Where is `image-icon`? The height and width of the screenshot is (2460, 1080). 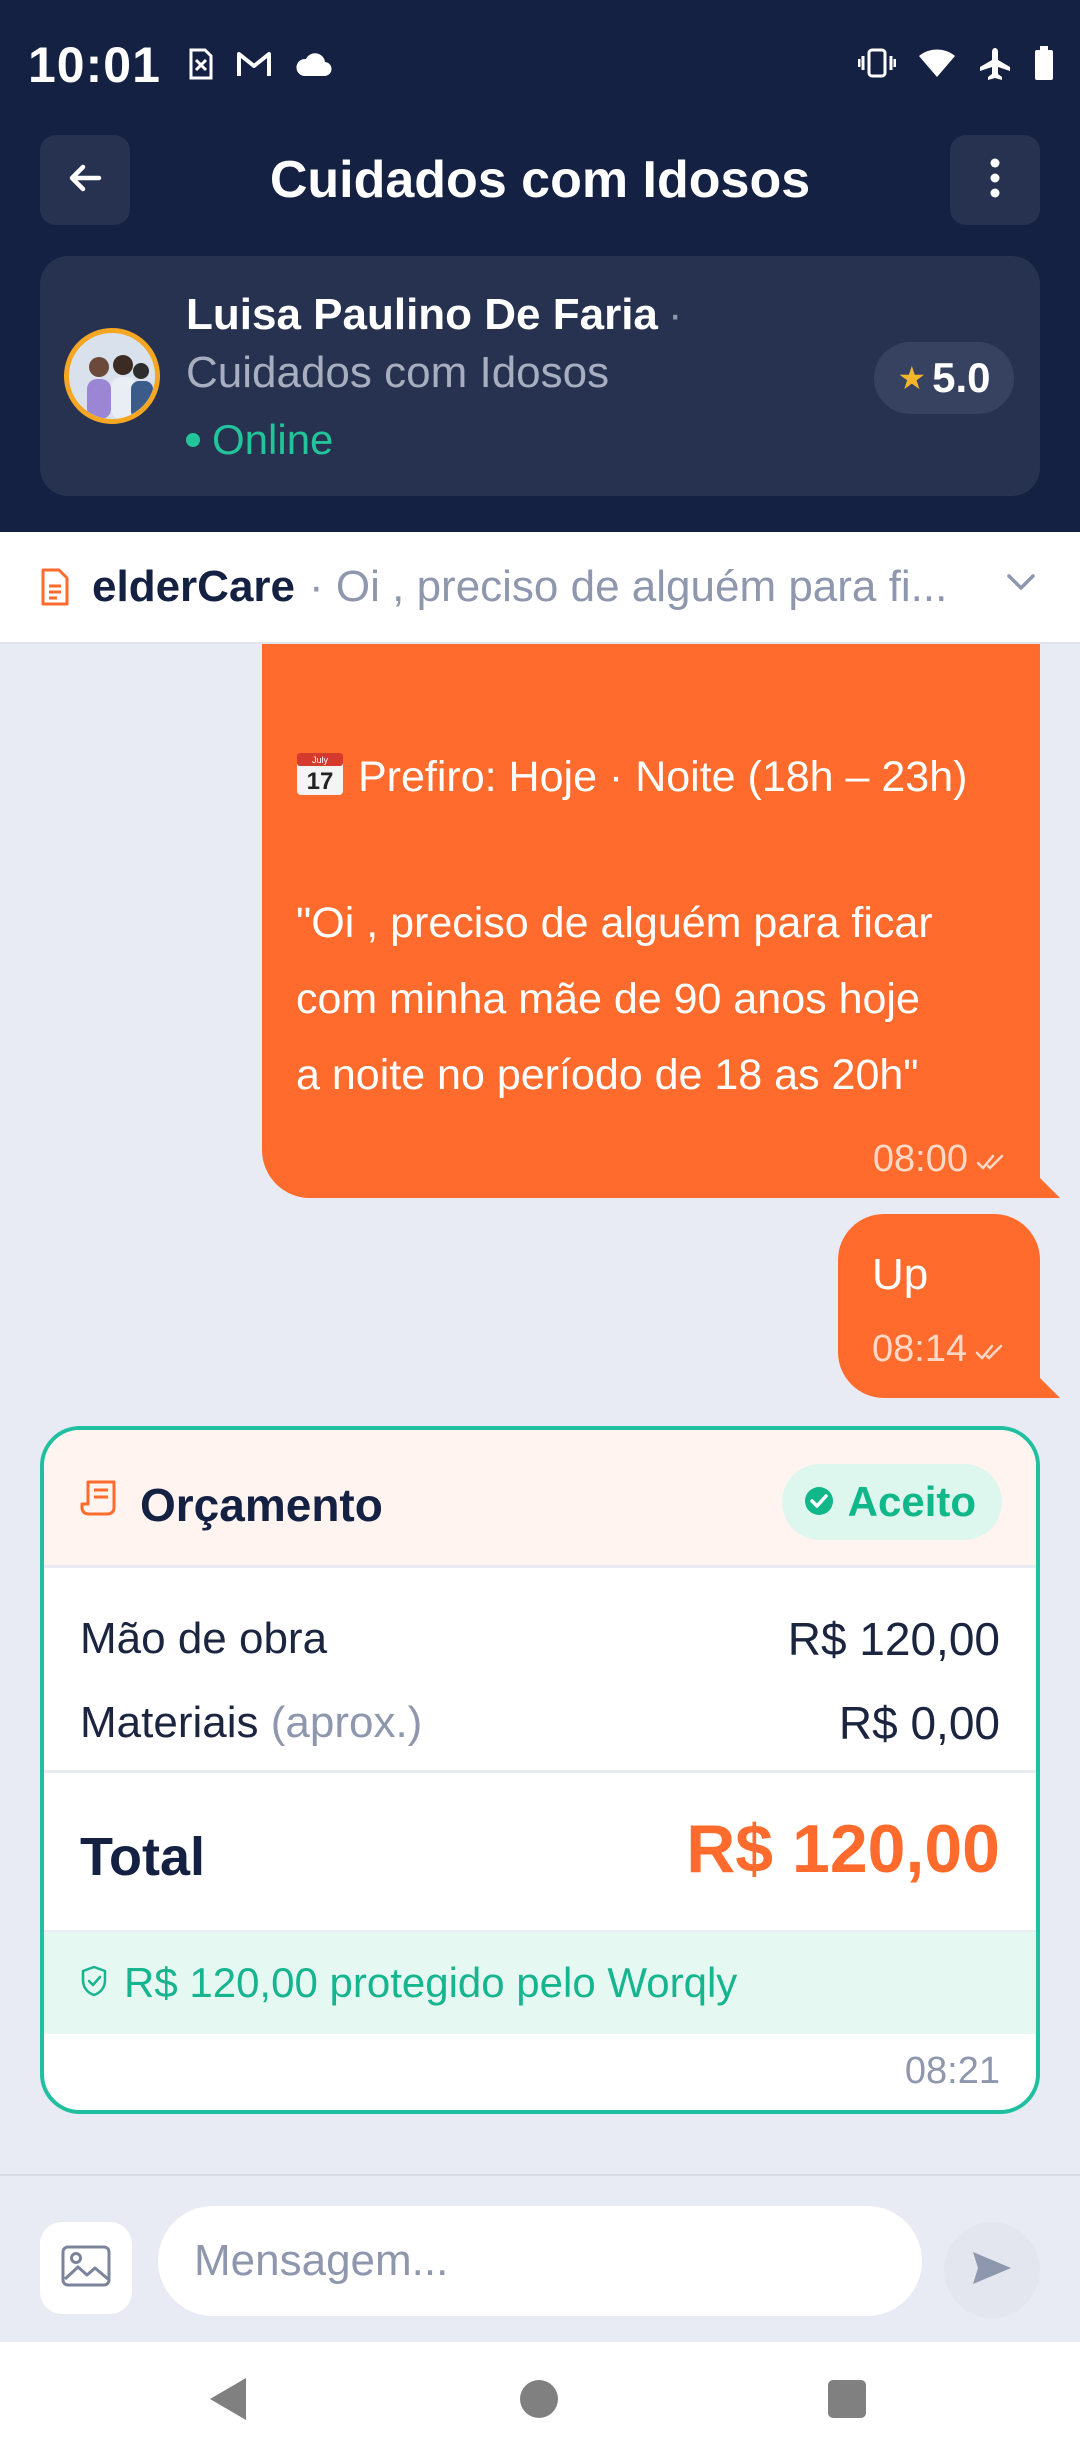
image-icon is located at coordinates (86, 2268).